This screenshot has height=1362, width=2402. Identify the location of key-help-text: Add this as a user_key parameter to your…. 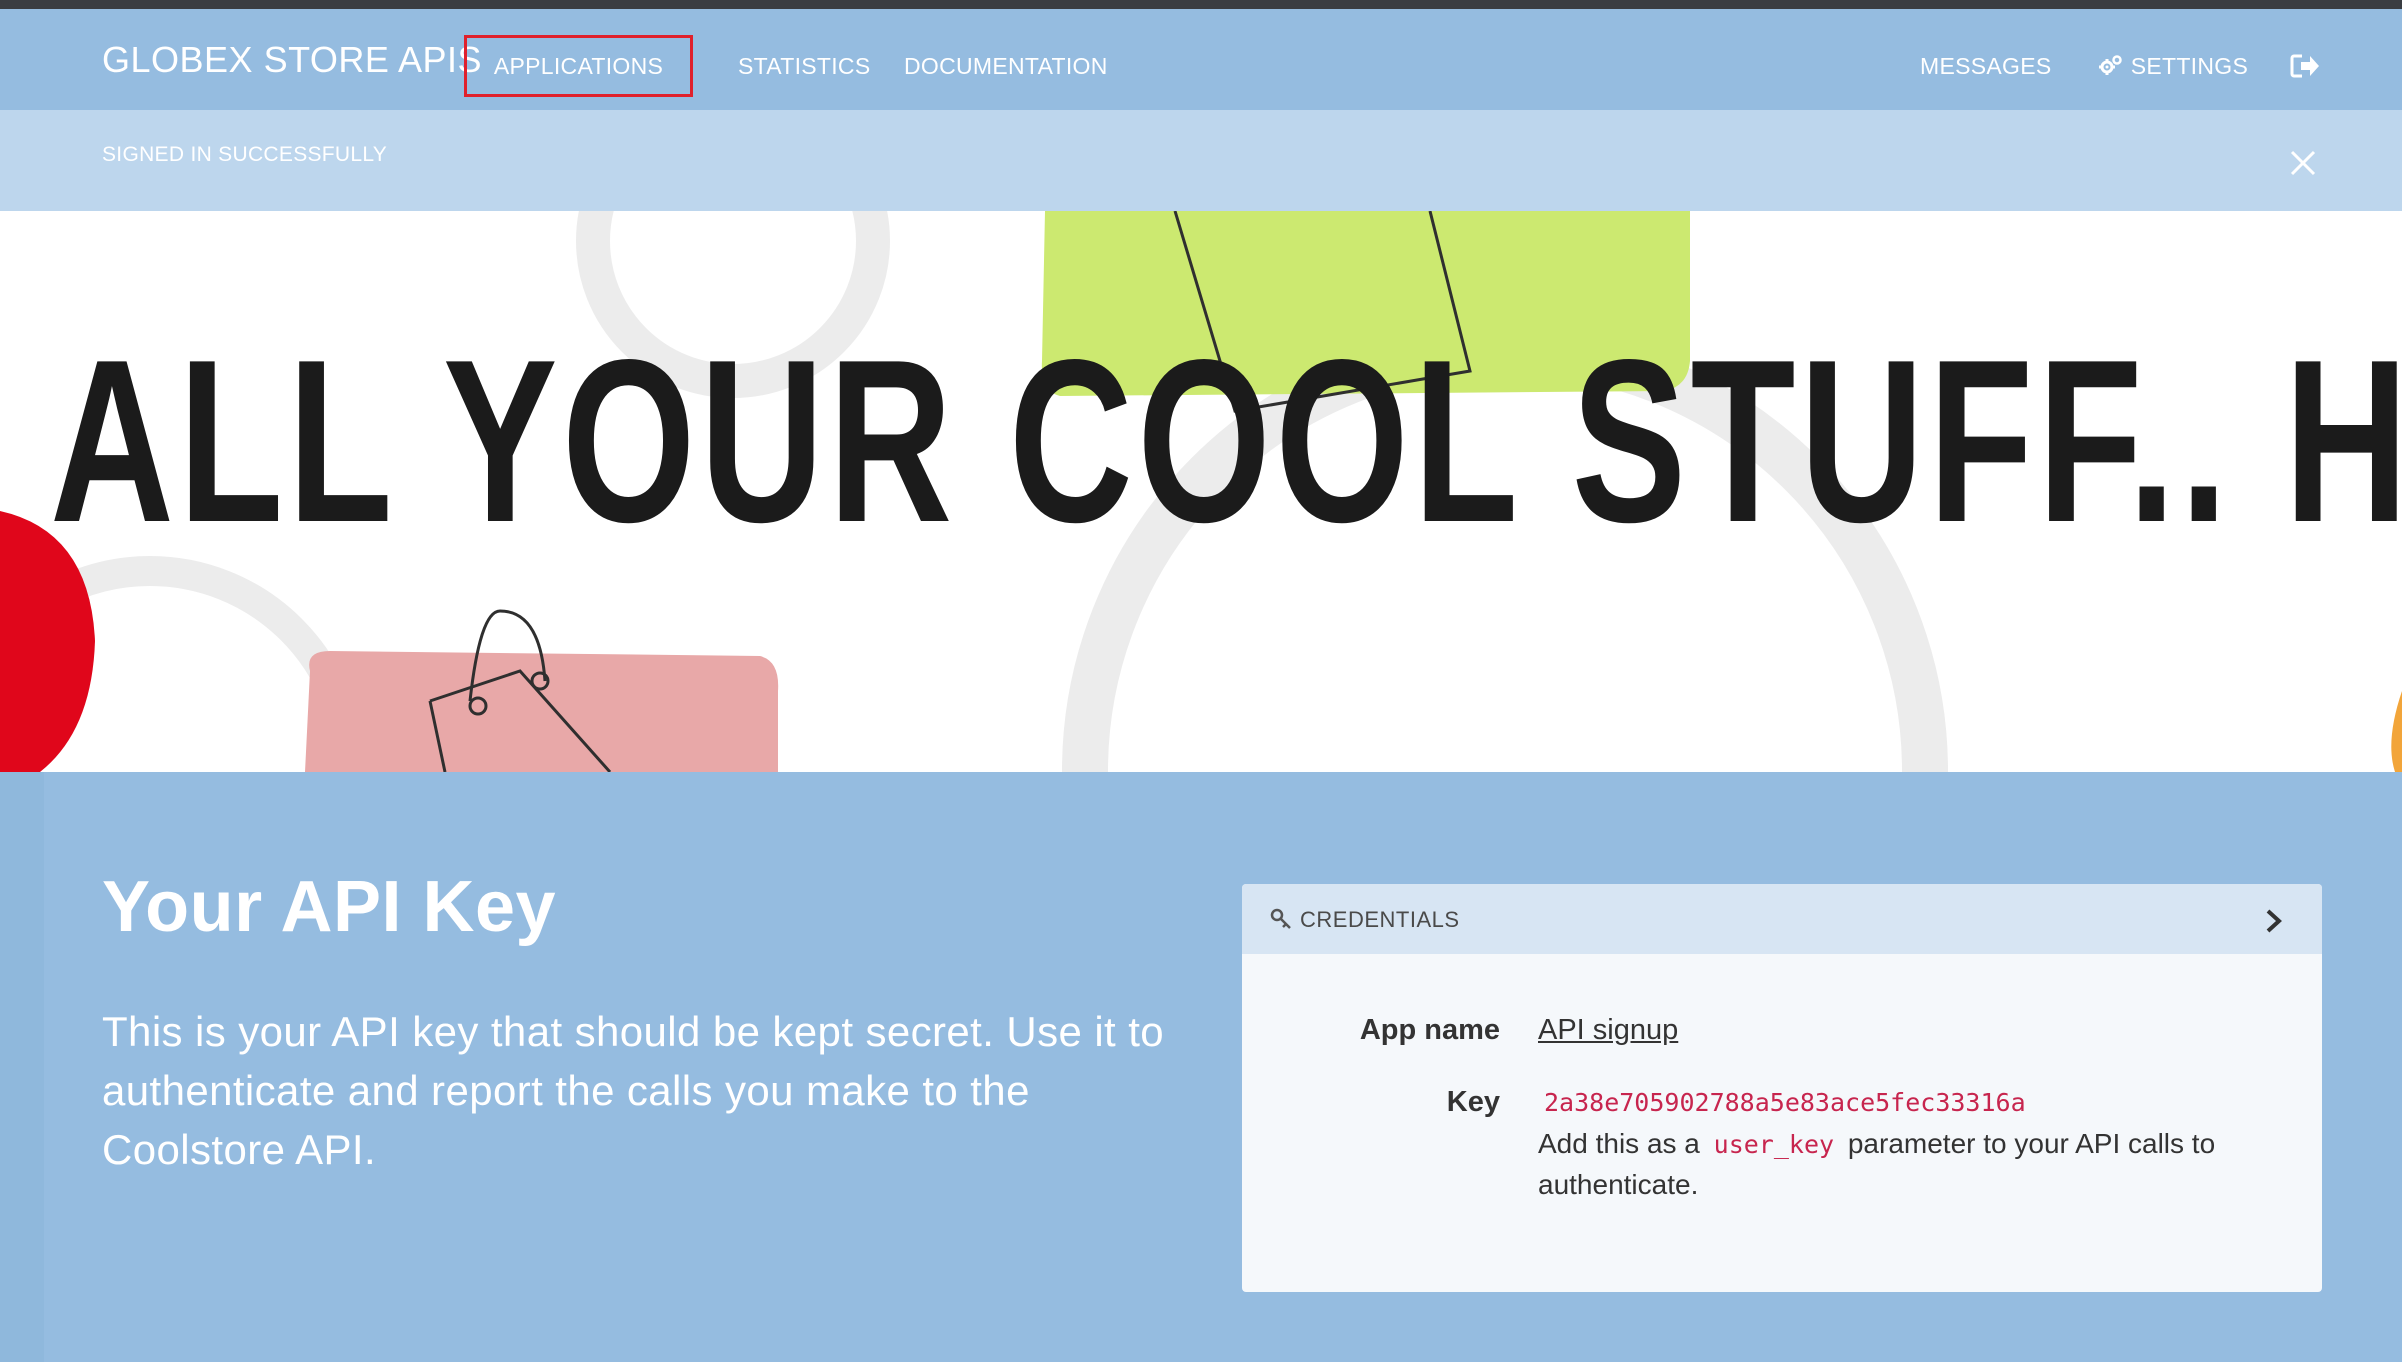
(1918, 1164).